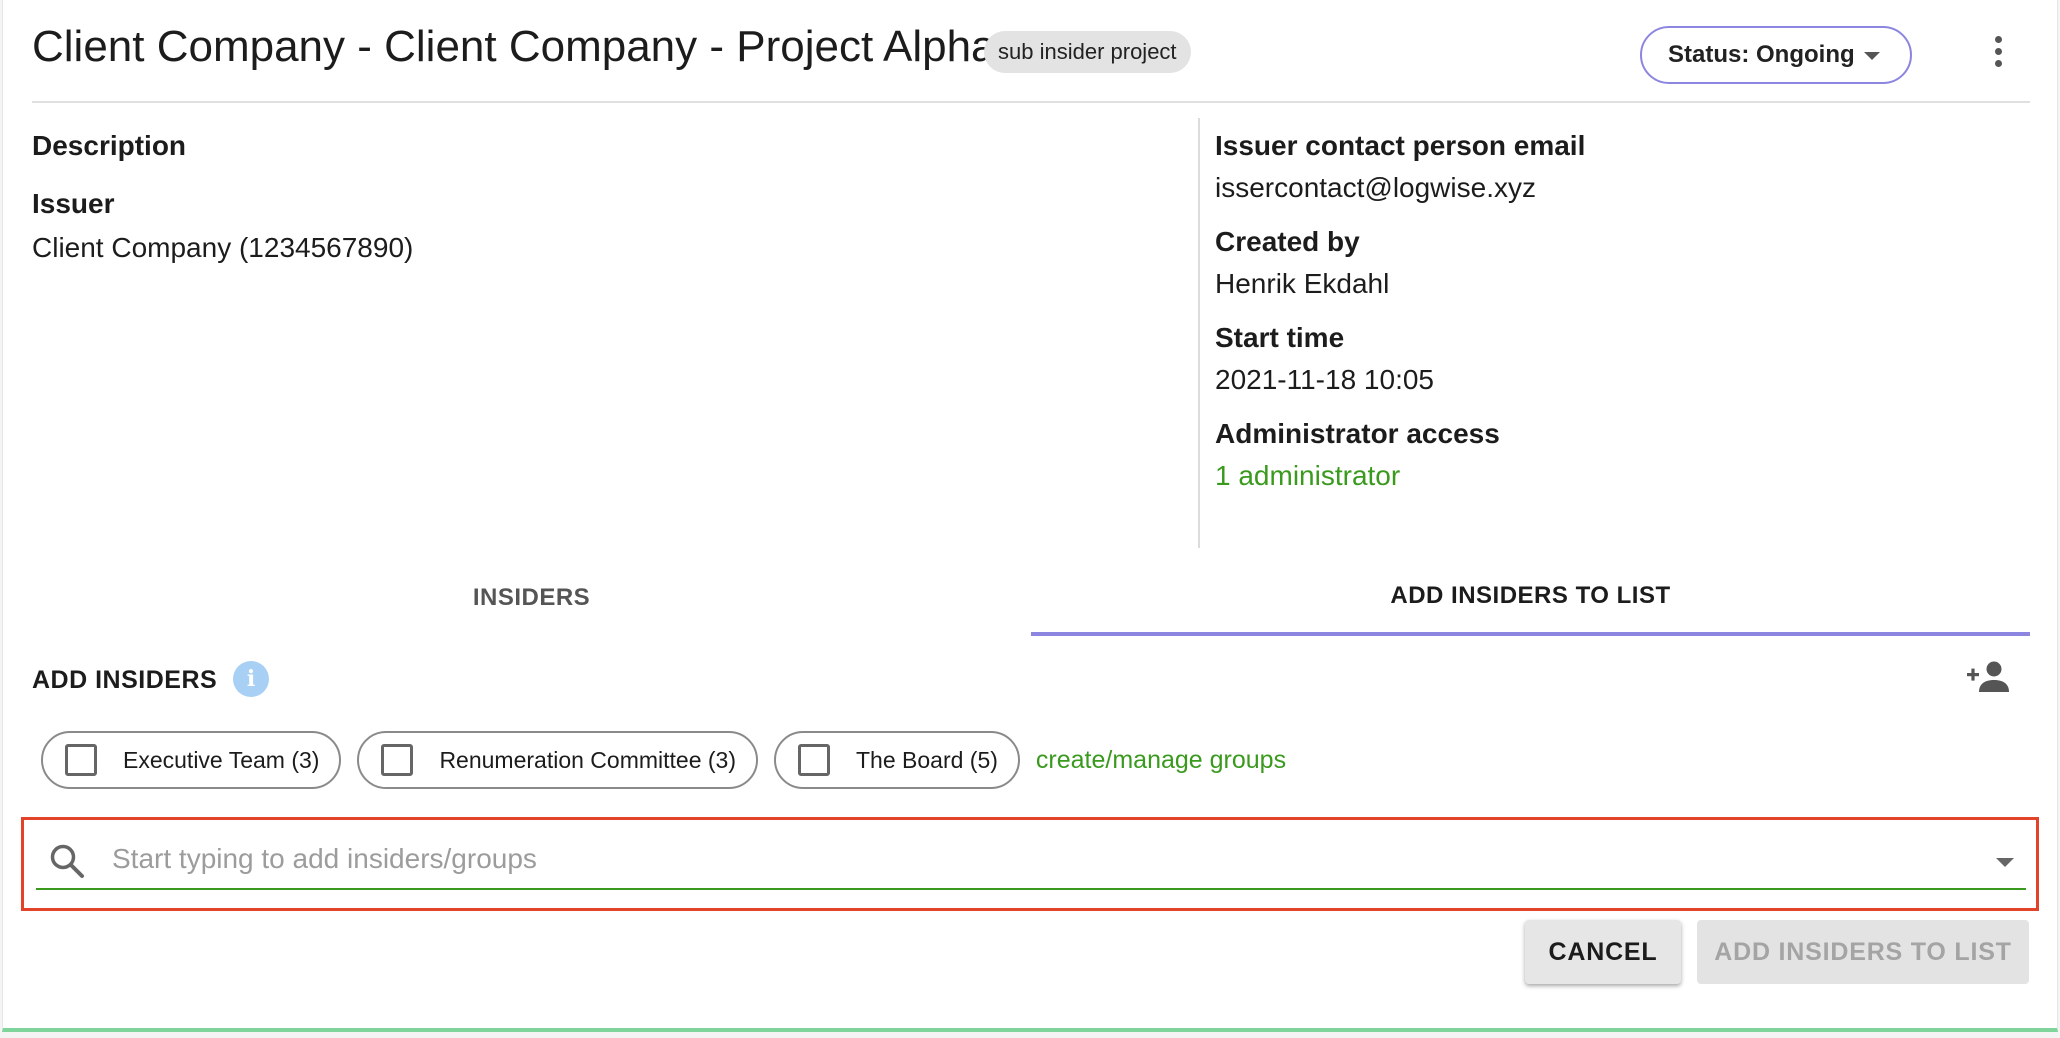  What do you see at coordinates (1998, 56) in the screenshot?
I see `kebab-menu-icon` at bounding box center [1998, 56].